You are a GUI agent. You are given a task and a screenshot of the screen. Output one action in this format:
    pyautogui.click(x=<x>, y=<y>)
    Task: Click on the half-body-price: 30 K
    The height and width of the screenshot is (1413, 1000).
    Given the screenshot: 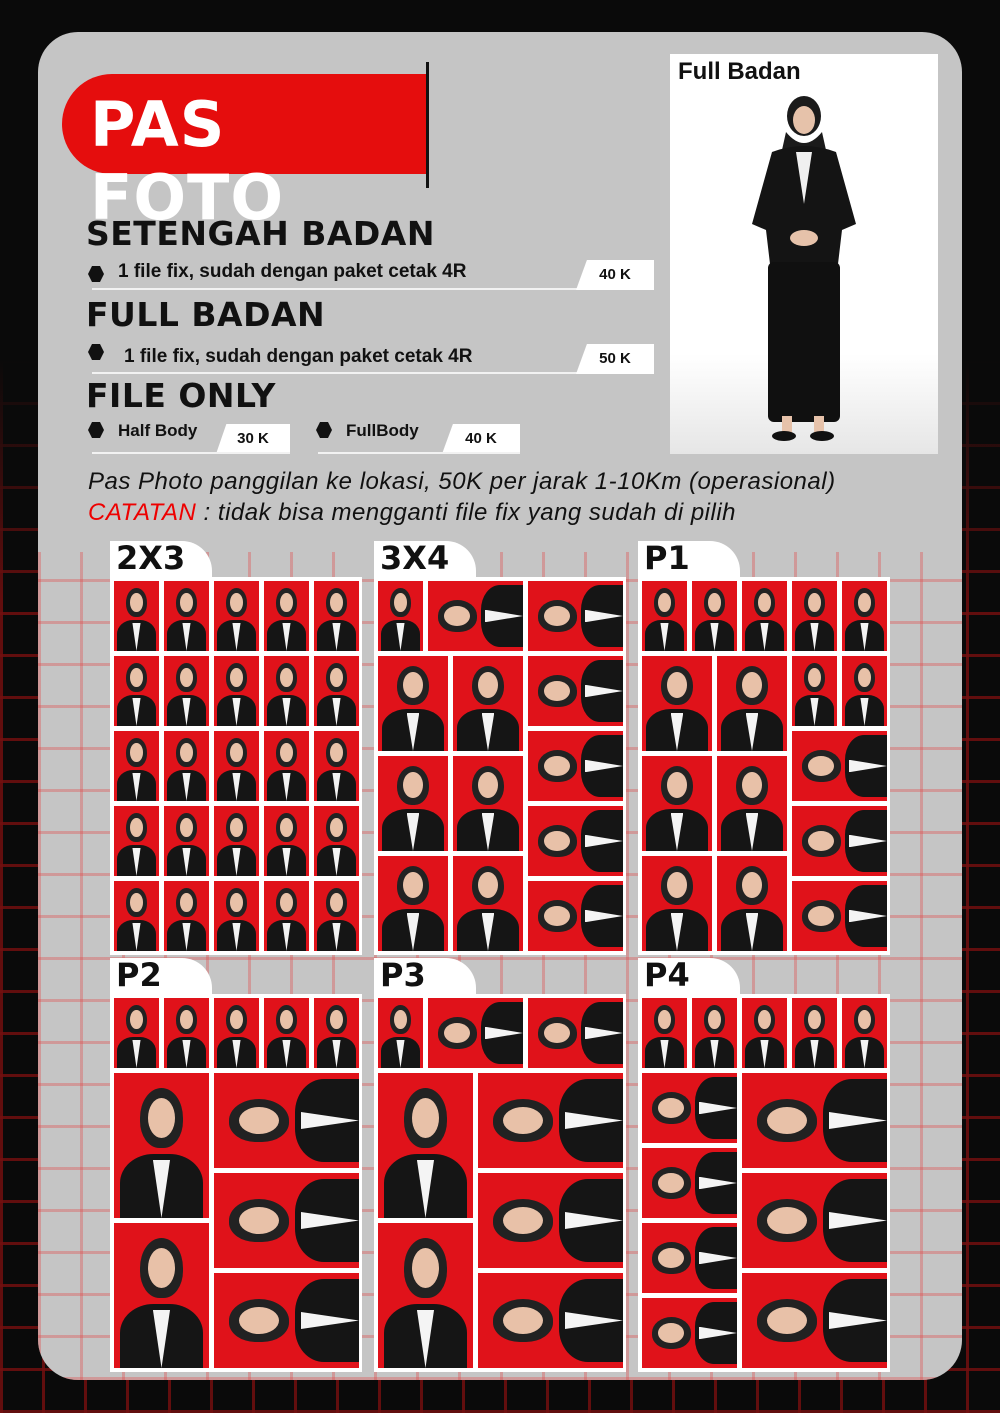 What is the action you would take?
    pyautogui.click(x=253, y=439)
    